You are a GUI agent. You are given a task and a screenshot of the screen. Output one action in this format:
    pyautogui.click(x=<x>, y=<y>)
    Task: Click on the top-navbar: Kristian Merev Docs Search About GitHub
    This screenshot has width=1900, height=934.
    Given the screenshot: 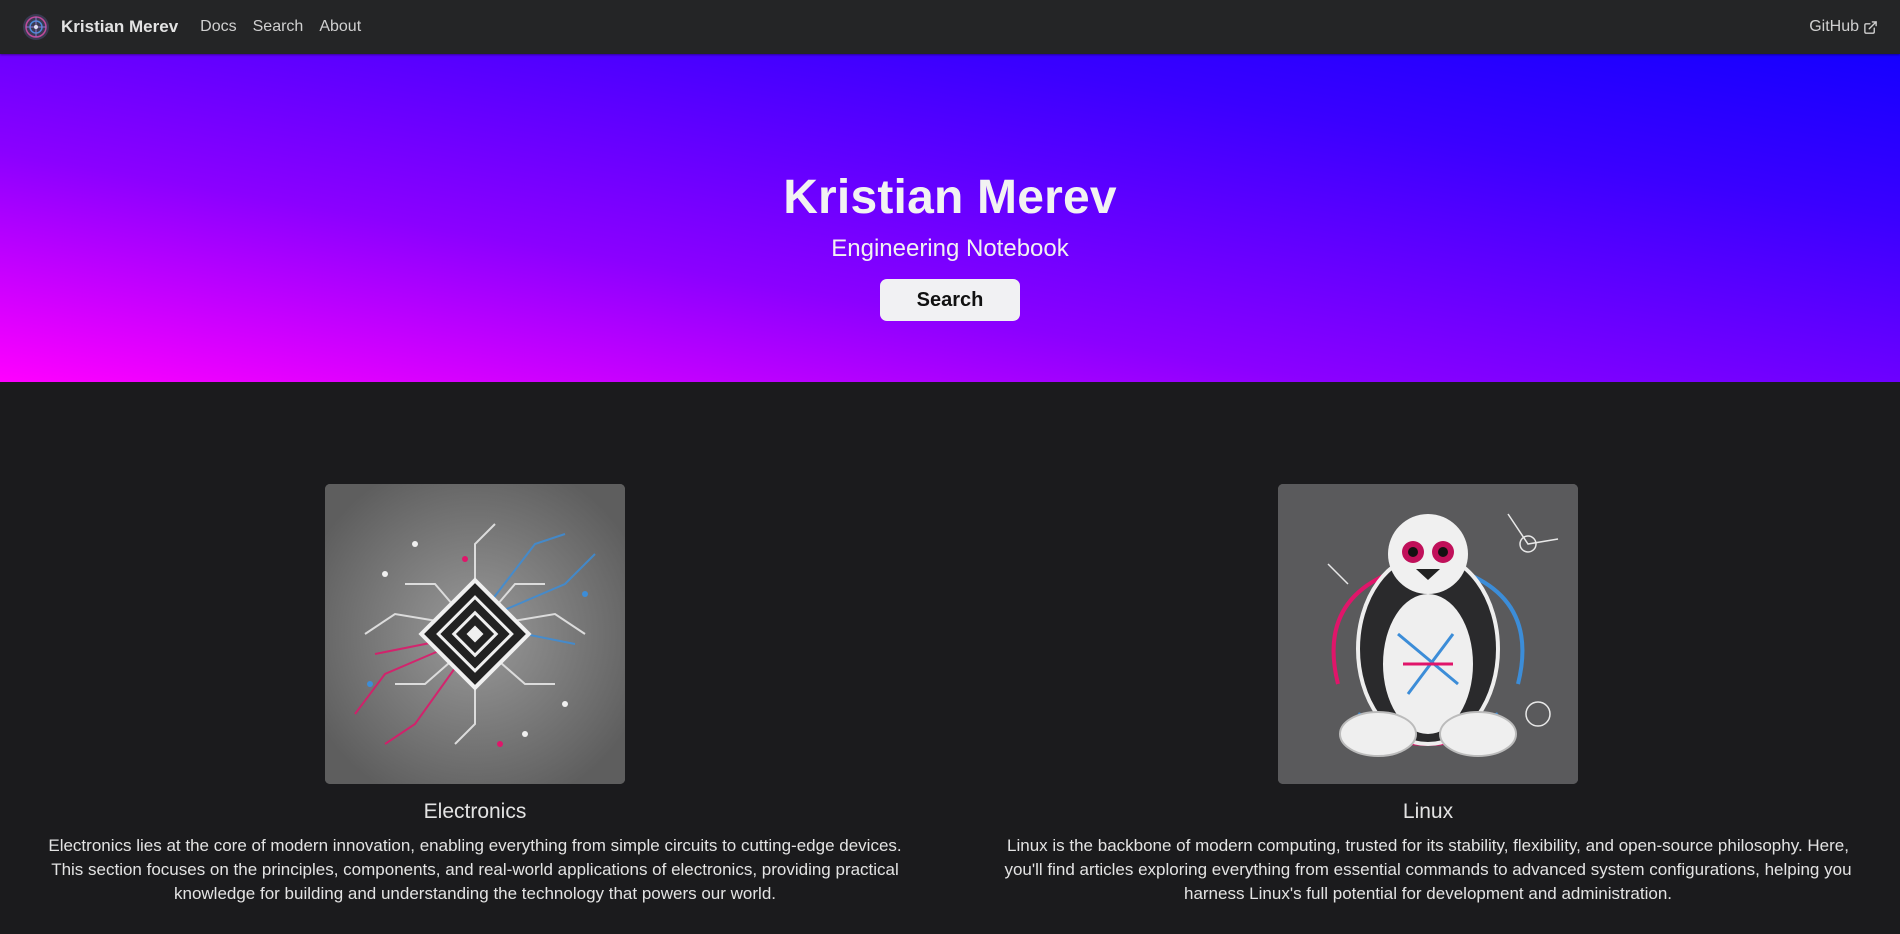 What is the action you would take?
    pyautogui.click(x=950, y=27)
    